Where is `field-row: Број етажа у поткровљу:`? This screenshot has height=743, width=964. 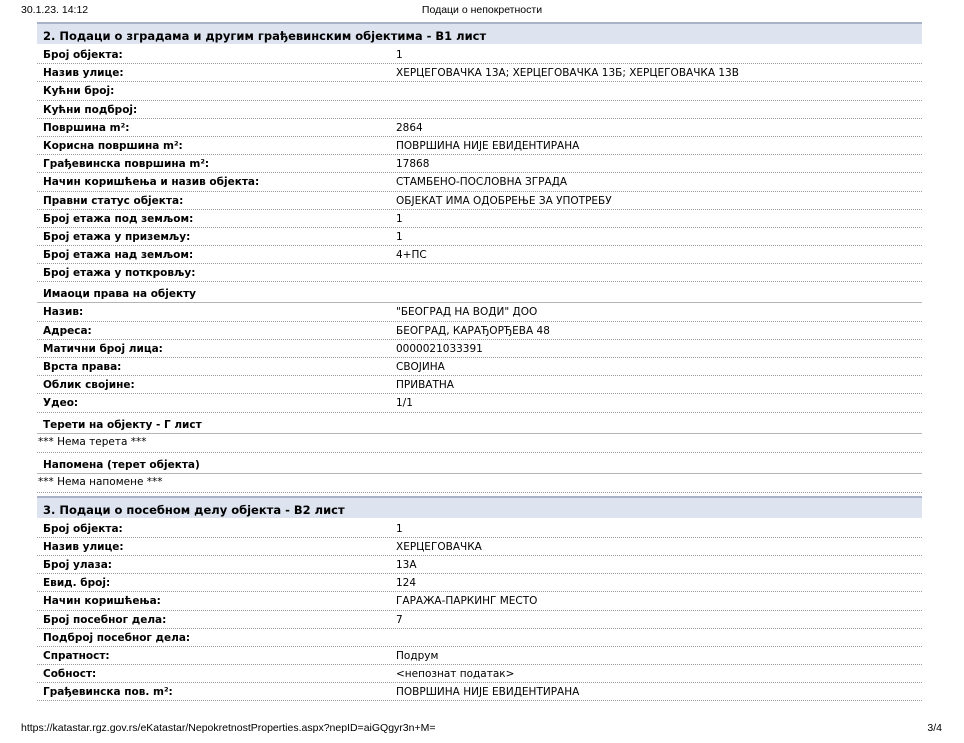 field-row: Број етажа у поткровљу: is located at coordinates (479, 273).